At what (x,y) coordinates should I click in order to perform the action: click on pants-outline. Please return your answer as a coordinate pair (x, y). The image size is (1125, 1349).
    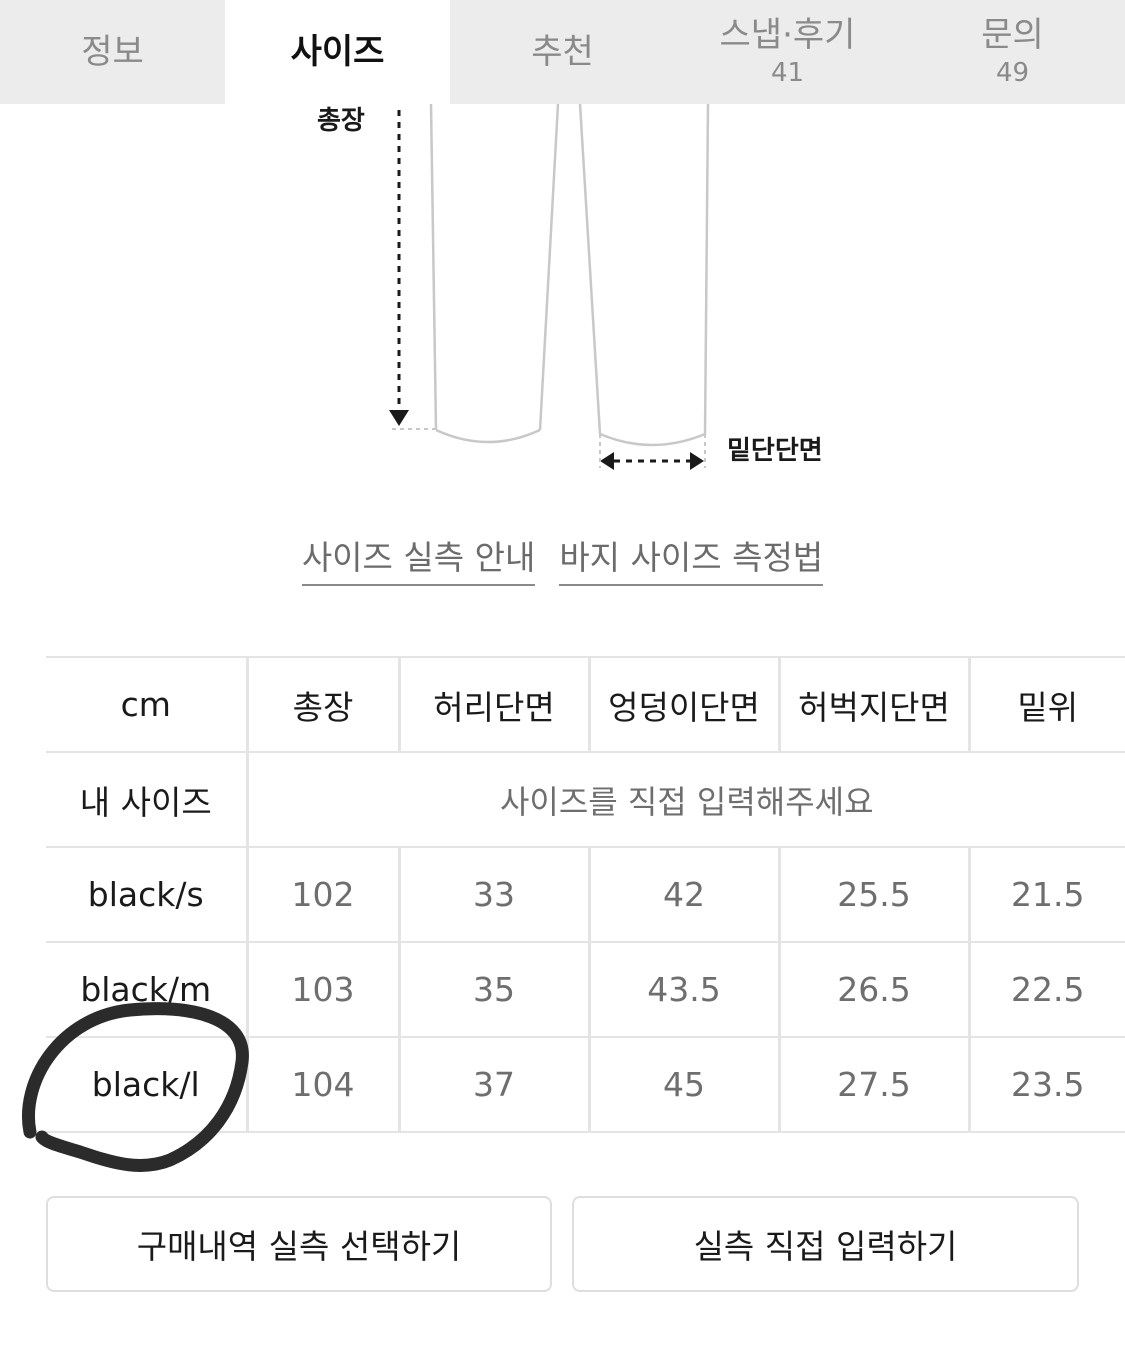
    Looking at the image, I should click on (569, 275).